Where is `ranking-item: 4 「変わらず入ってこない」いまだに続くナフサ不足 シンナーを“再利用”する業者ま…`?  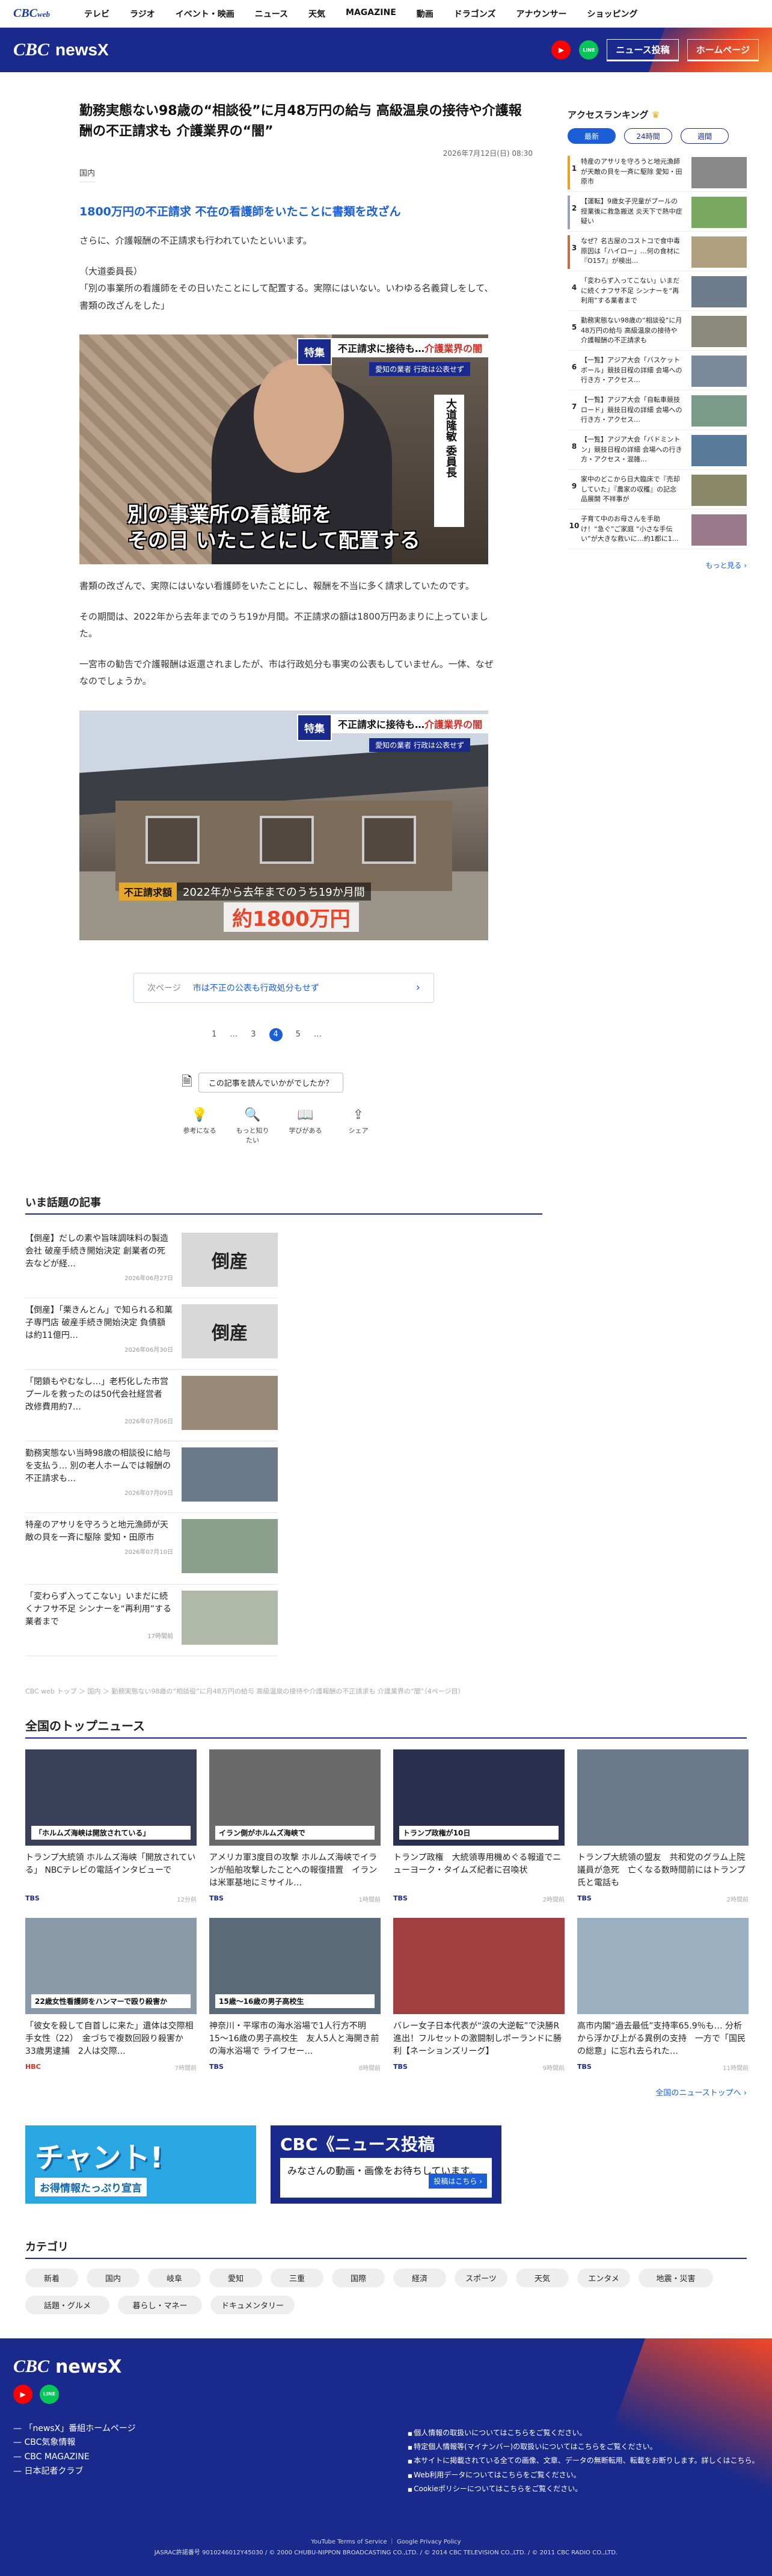 ranking-item: 4 「変わらず入ってこない」いまだに続くナフサ不足 シンナーを“再利用”する業者ま… is located at coordinates (657, 291).